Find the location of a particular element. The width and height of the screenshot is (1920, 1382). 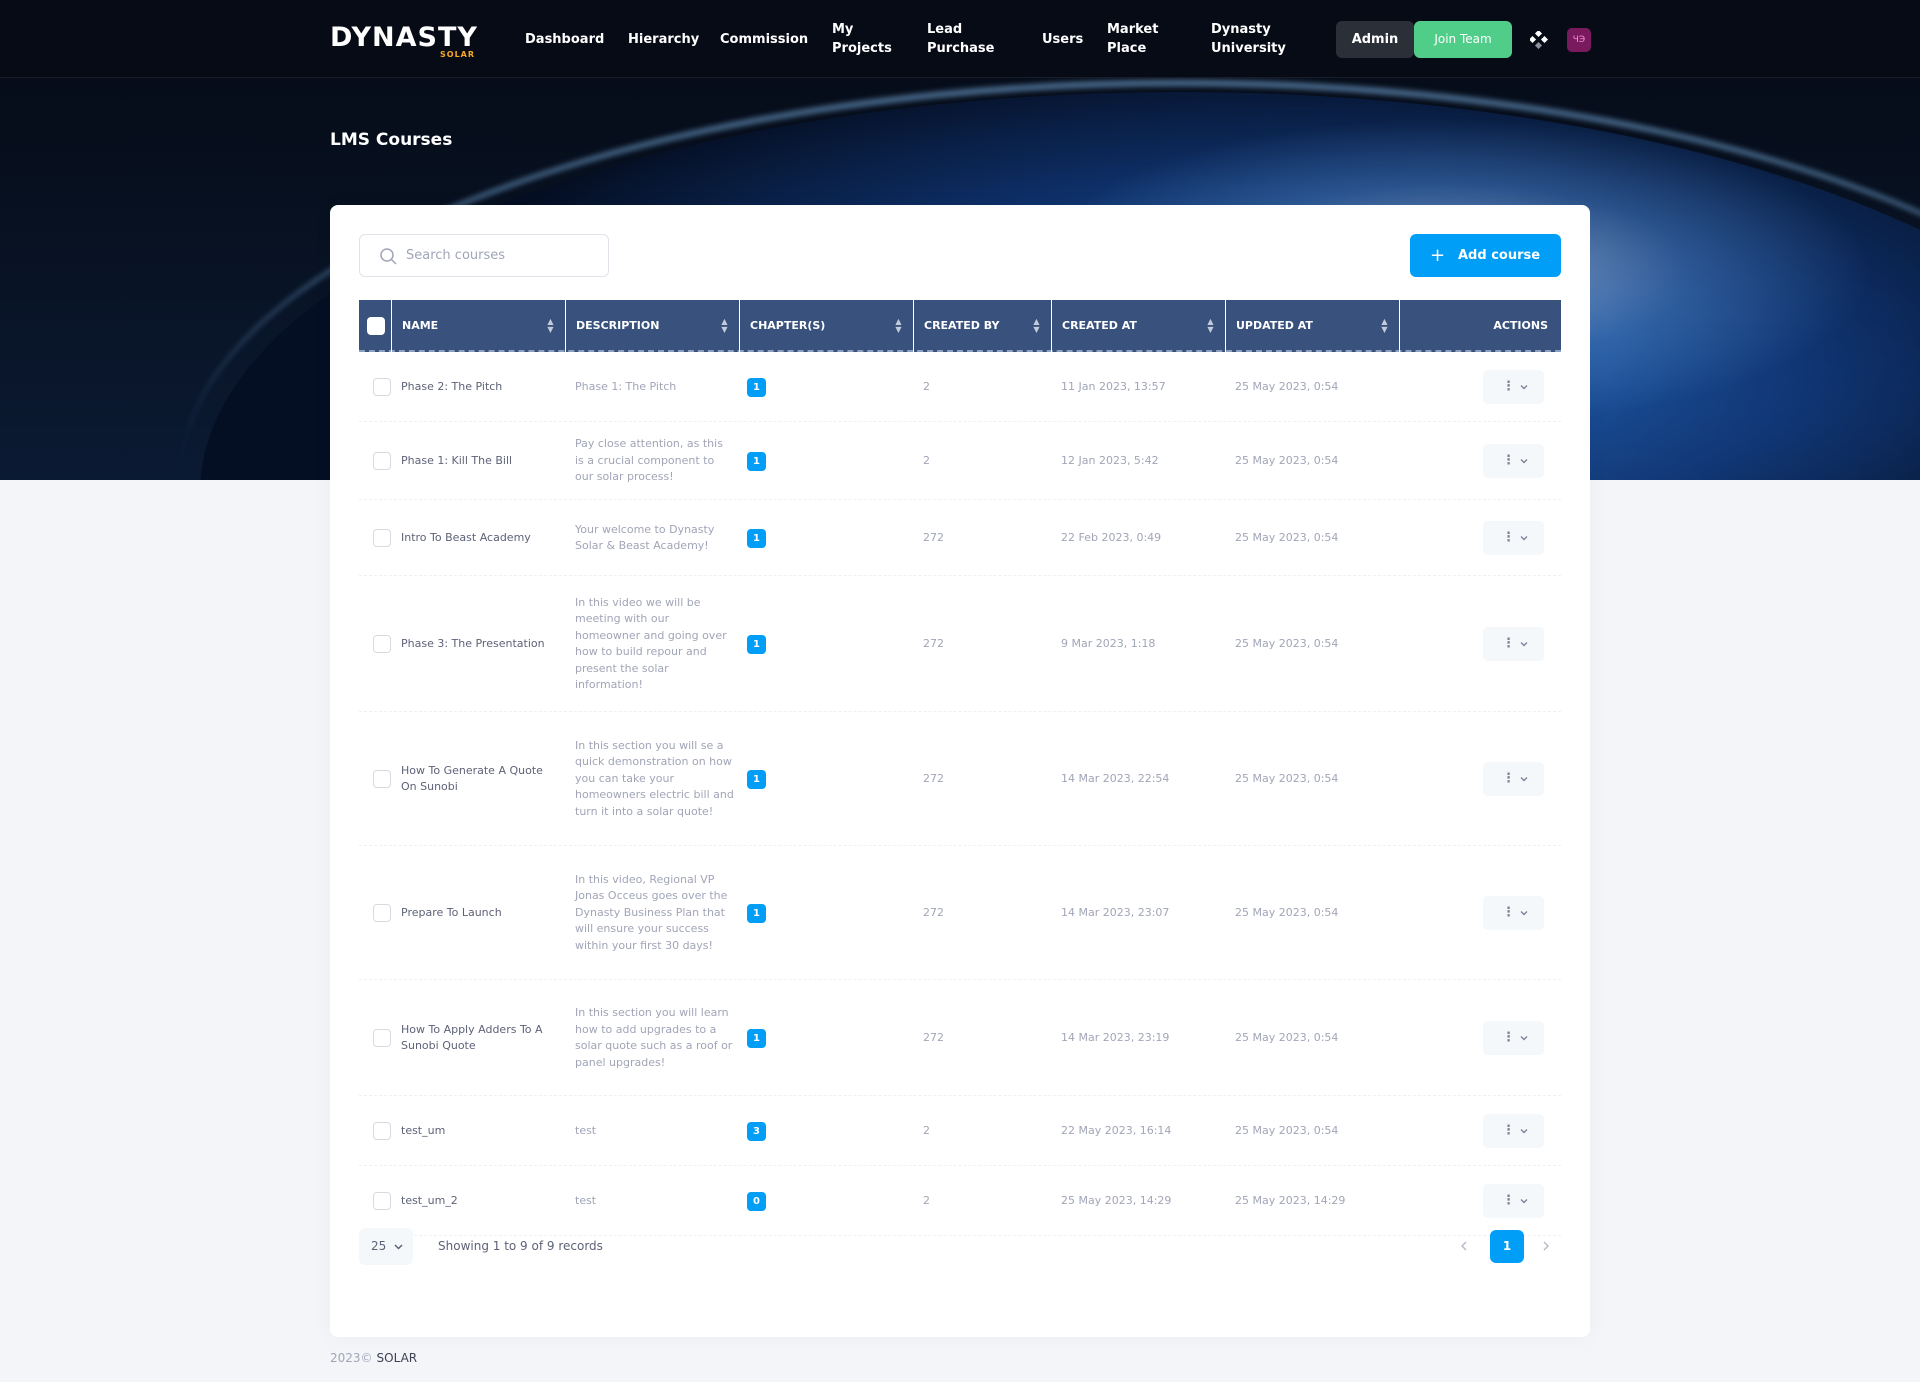

created-by: 2 is located at coordinates (926, 386).